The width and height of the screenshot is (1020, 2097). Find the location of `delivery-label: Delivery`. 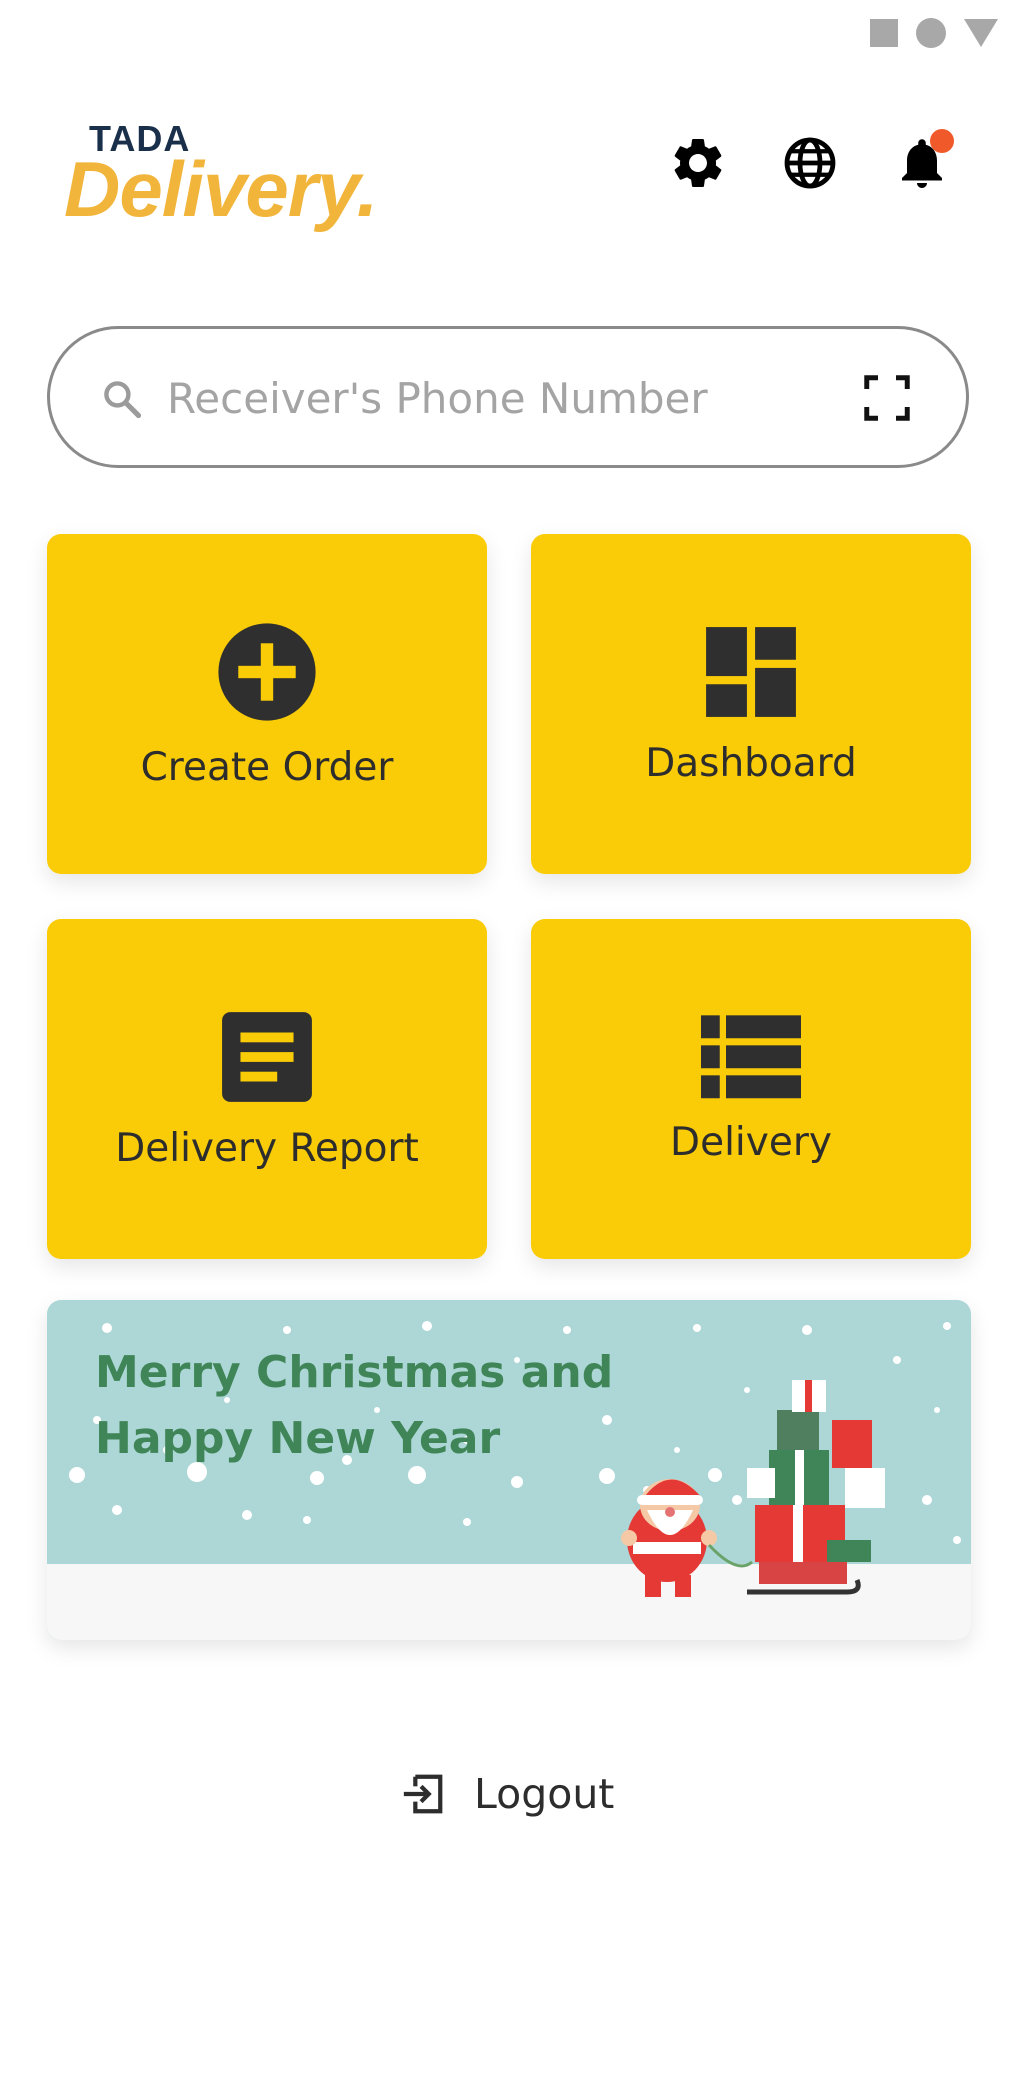

delivery-label: Delivery is located at coordinates (751, 1142).